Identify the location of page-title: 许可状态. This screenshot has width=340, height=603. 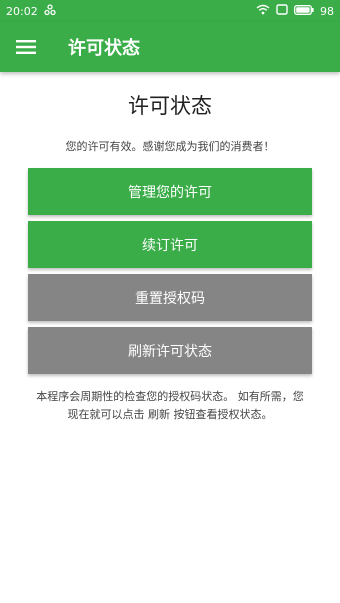
(170, 106).